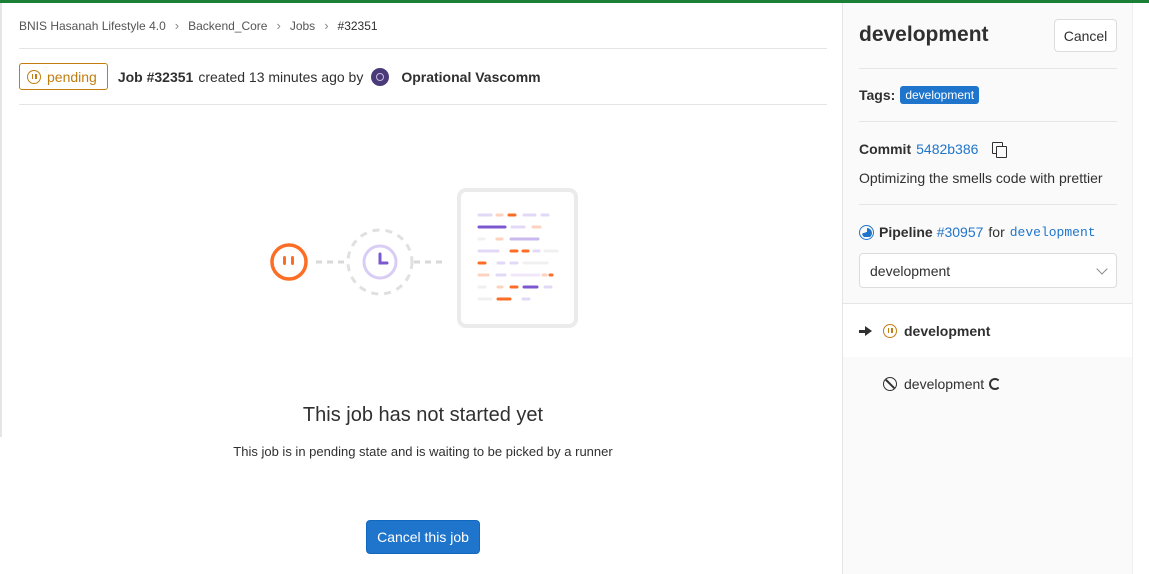 Image resolution: width=1149 pixels, height=574 pixels. Describe the element at coordinates (380, 76) in the screenshot. I see `avatar` at that location.